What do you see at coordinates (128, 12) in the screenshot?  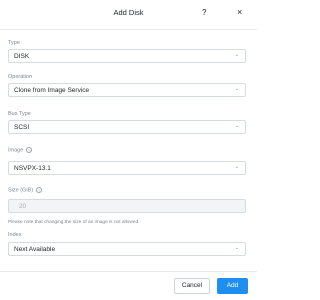 I see `dialog-title: Add Disk` at bounding box center [128, 12].